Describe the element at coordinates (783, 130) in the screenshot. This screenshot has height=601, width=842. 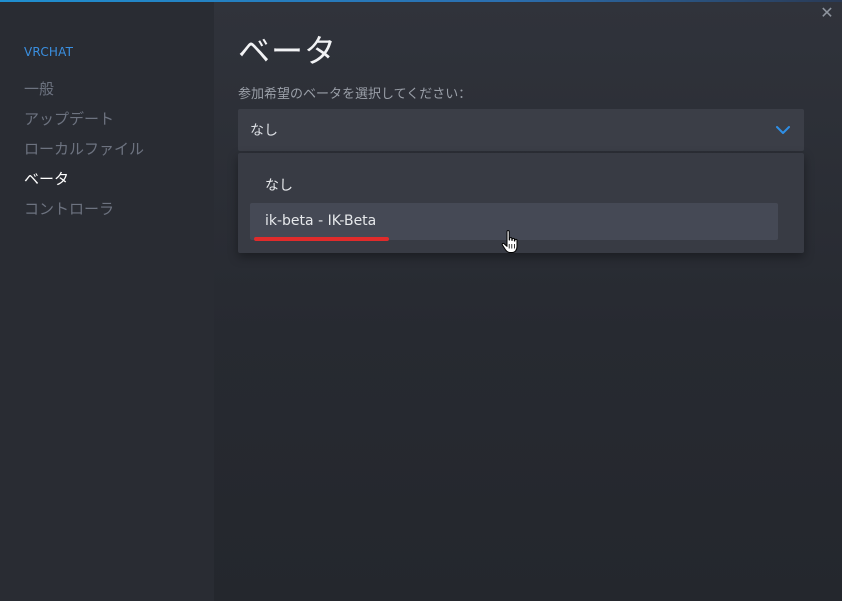
I see `chevron-down-icon` at that location.